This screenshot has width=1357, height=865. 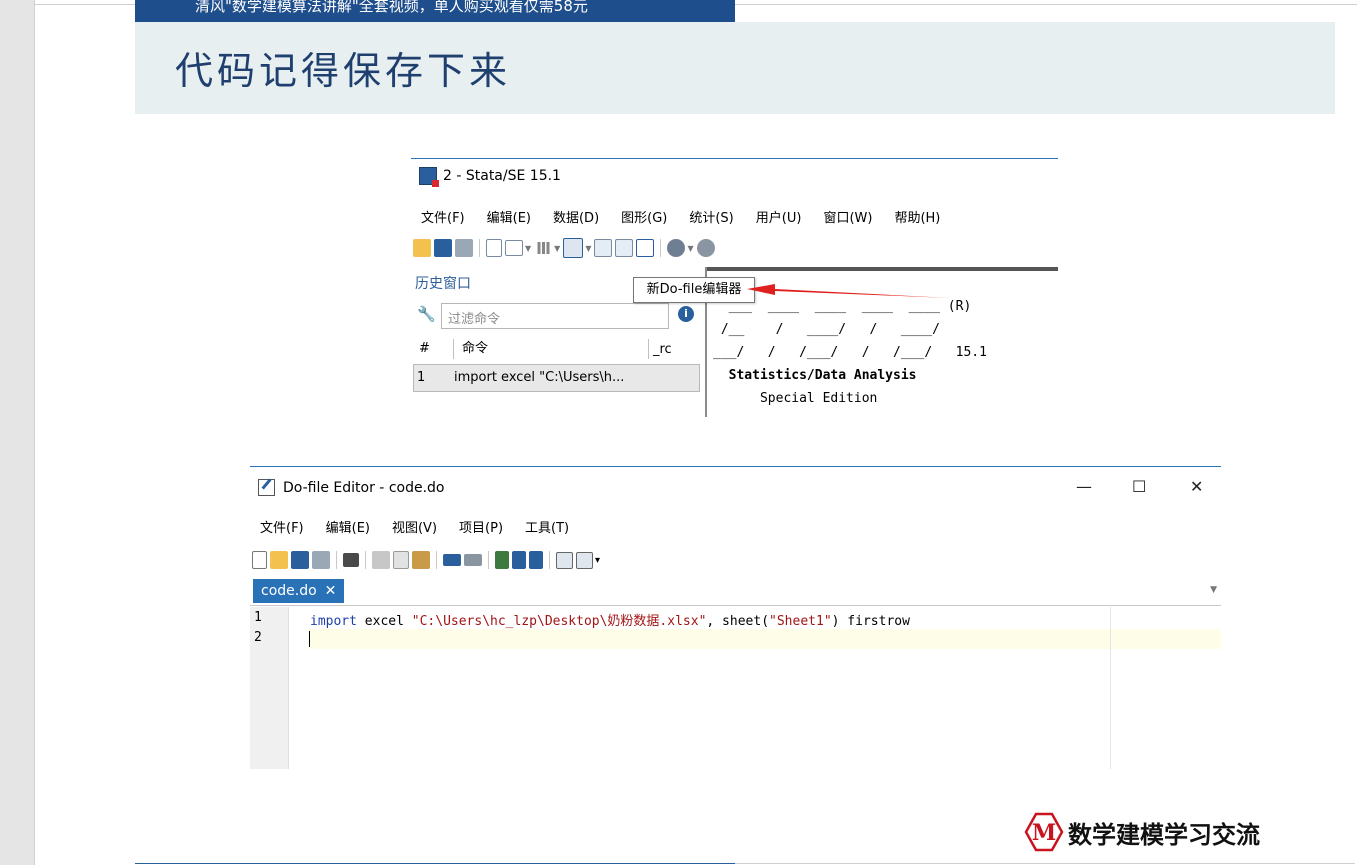 I want to click on column-header-rc: _rc, so click(x=660, y=349).